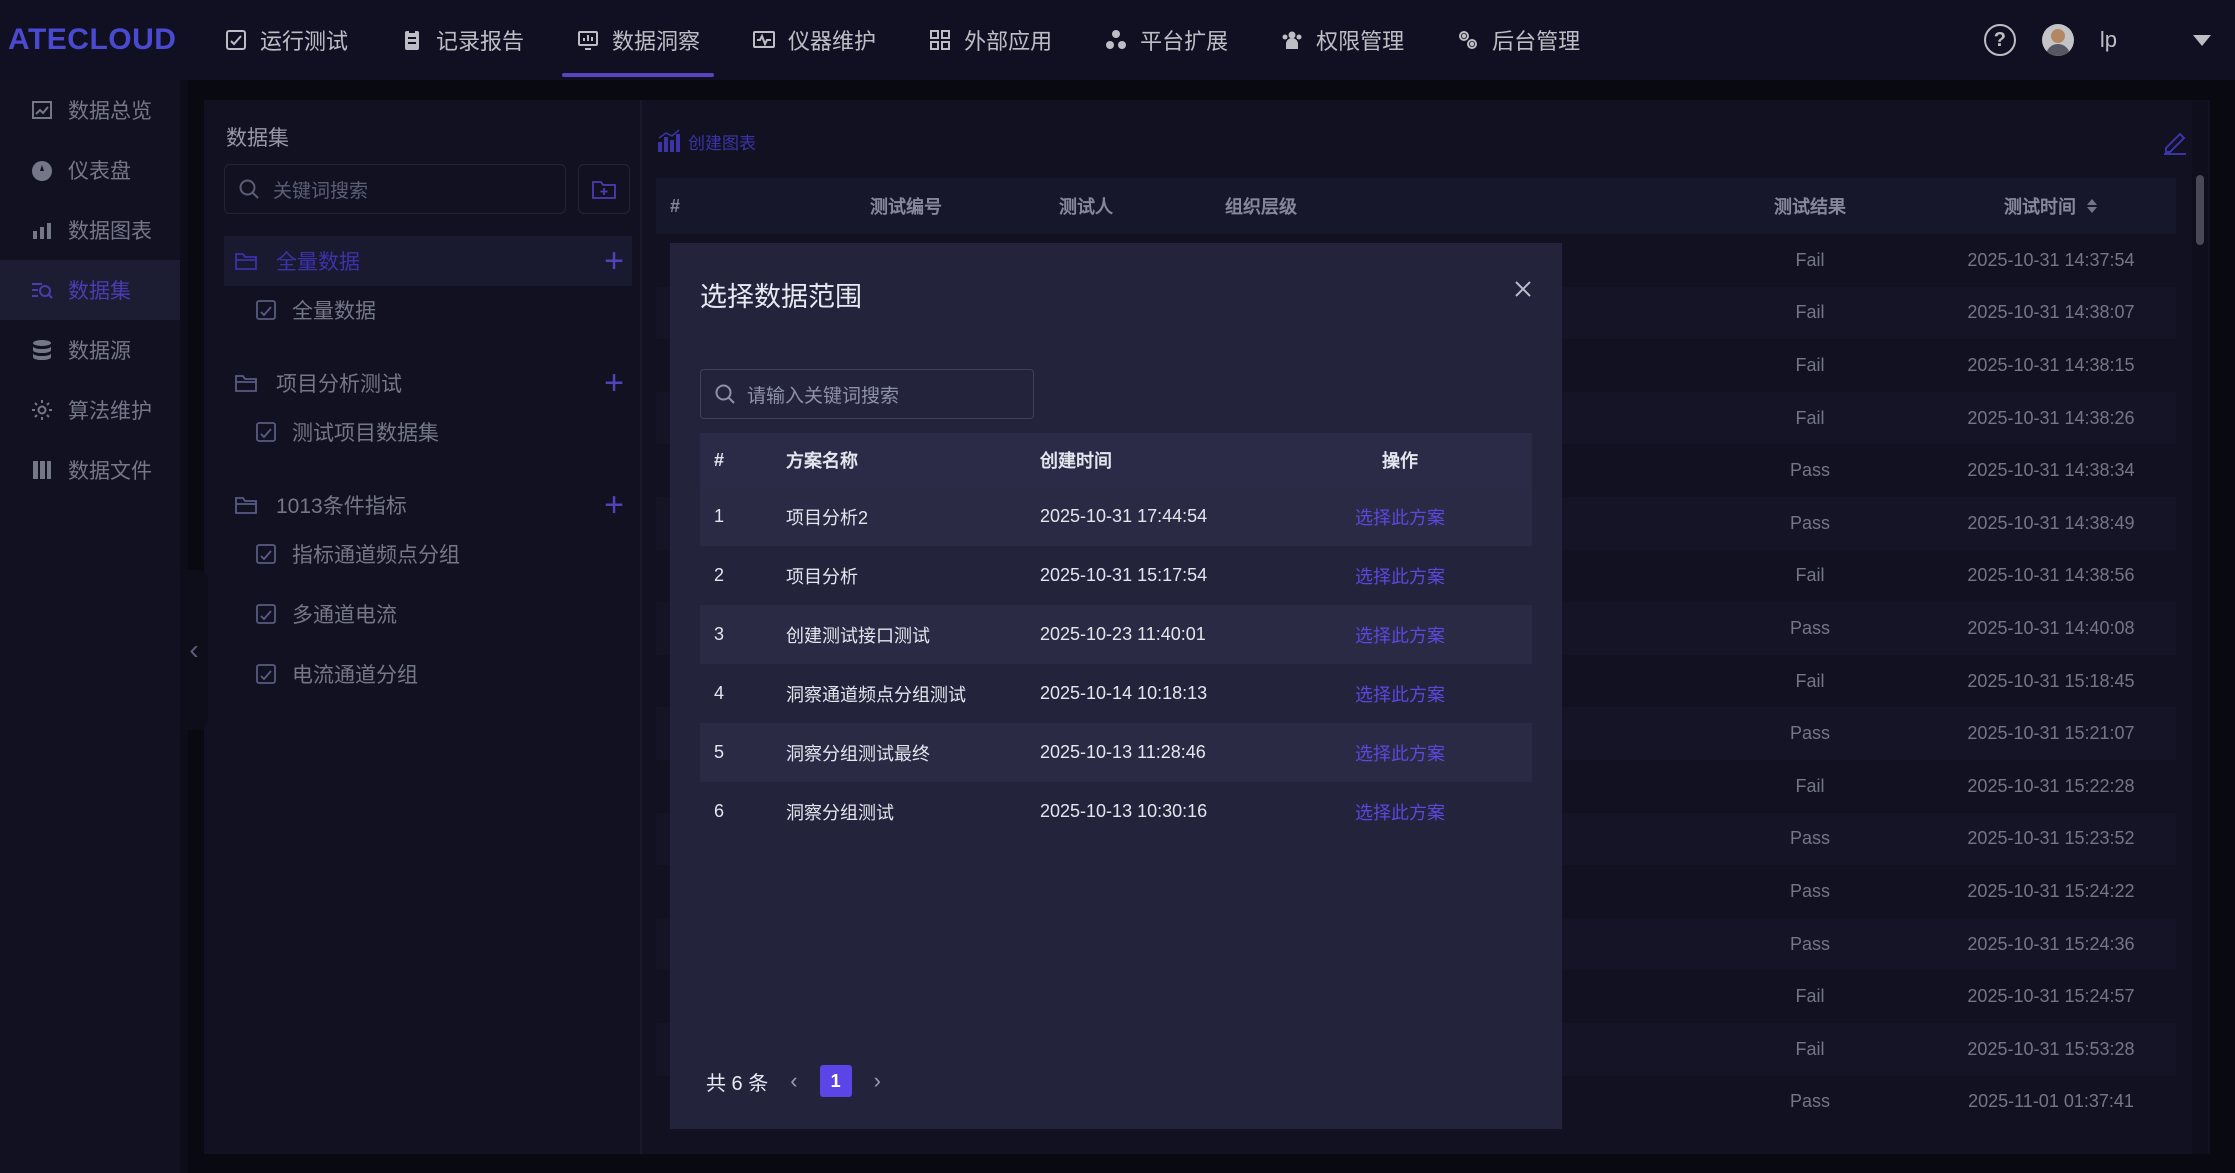 This screenshot has width=2235, height=1173. I want to click on scheme-search-placeholder: 请输入关键词搜索, so click(823, 396).